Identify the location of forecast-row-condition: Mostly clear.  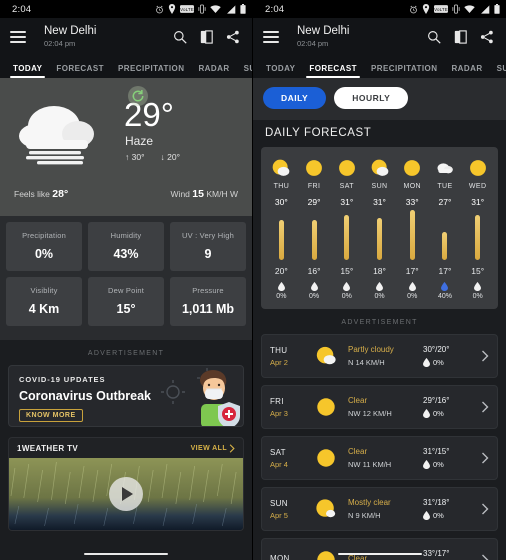
(369, 502).